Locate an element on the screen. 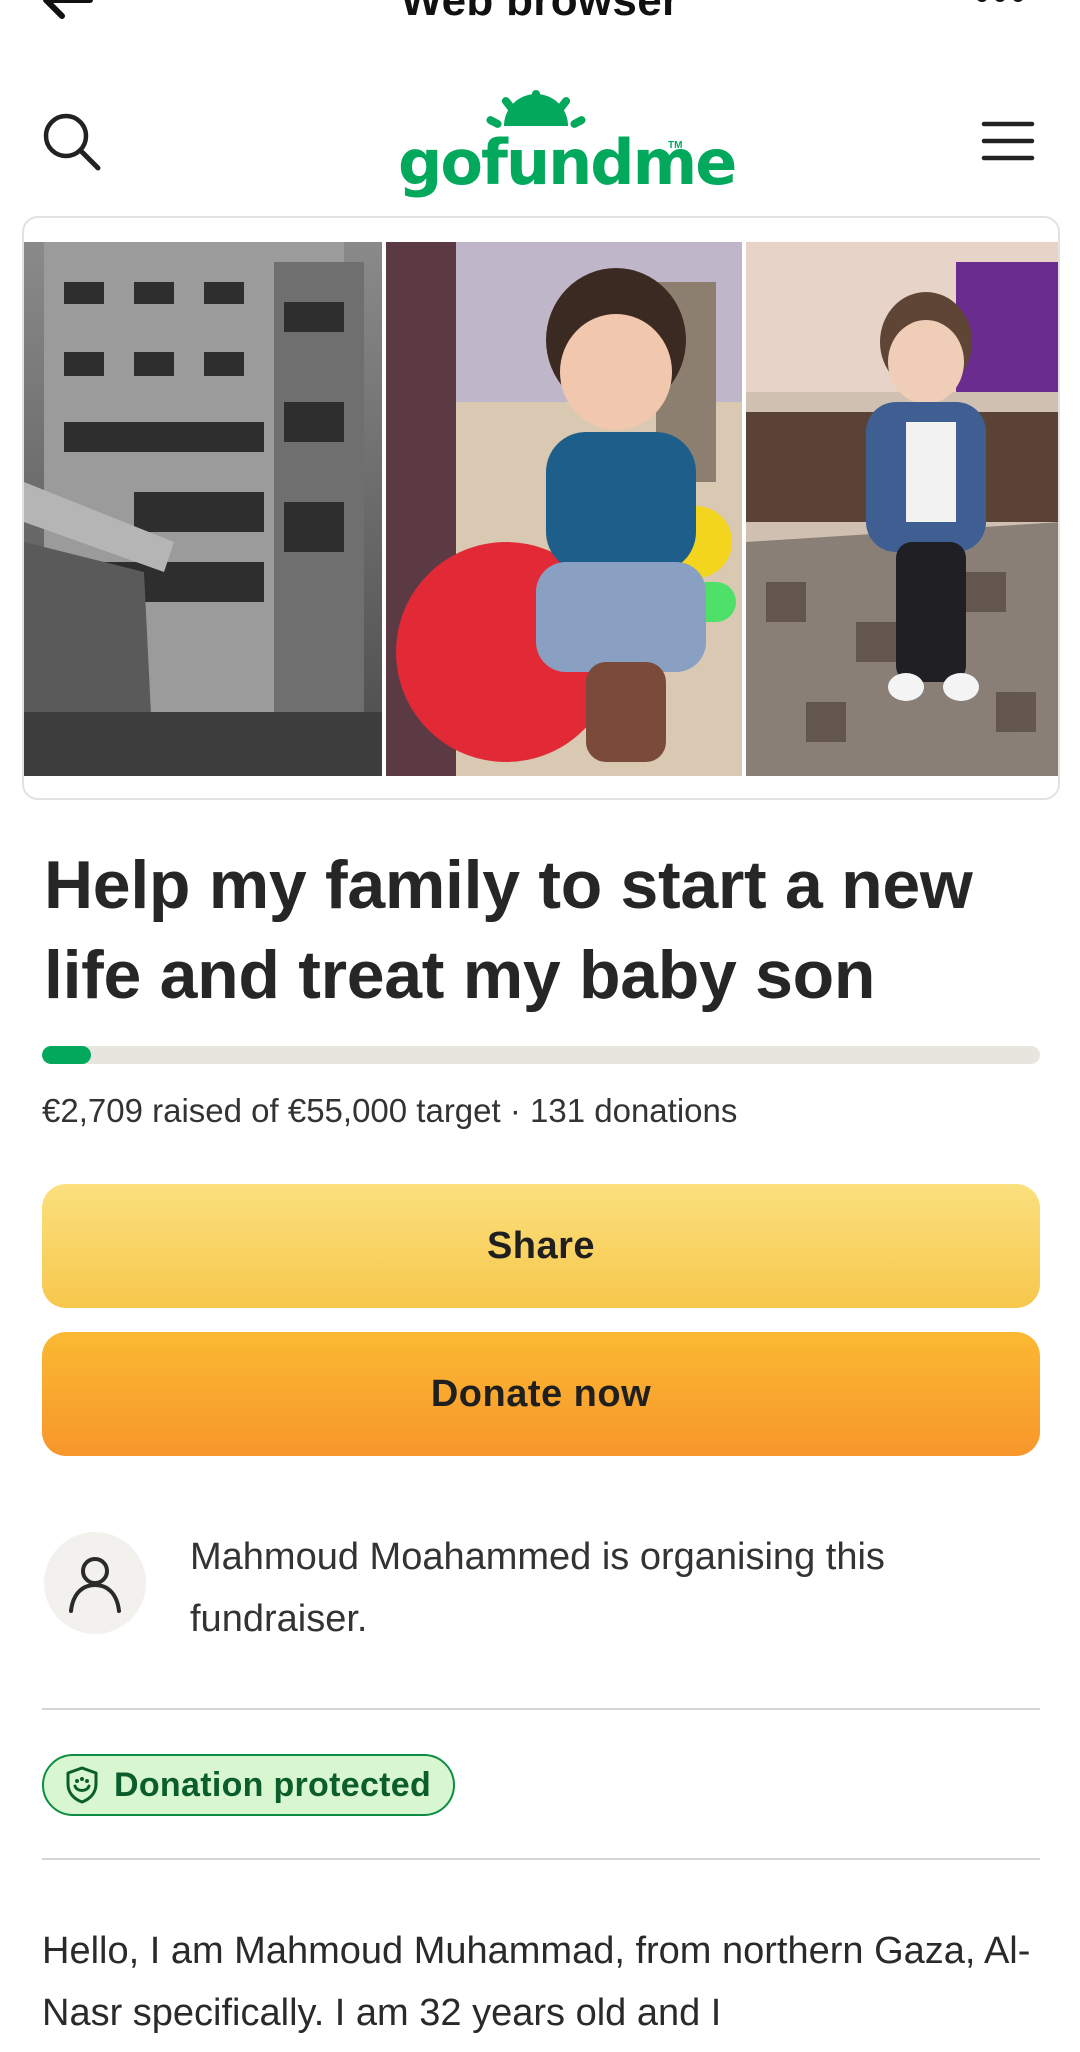  user-icon is located at coordinates (95, 1585).